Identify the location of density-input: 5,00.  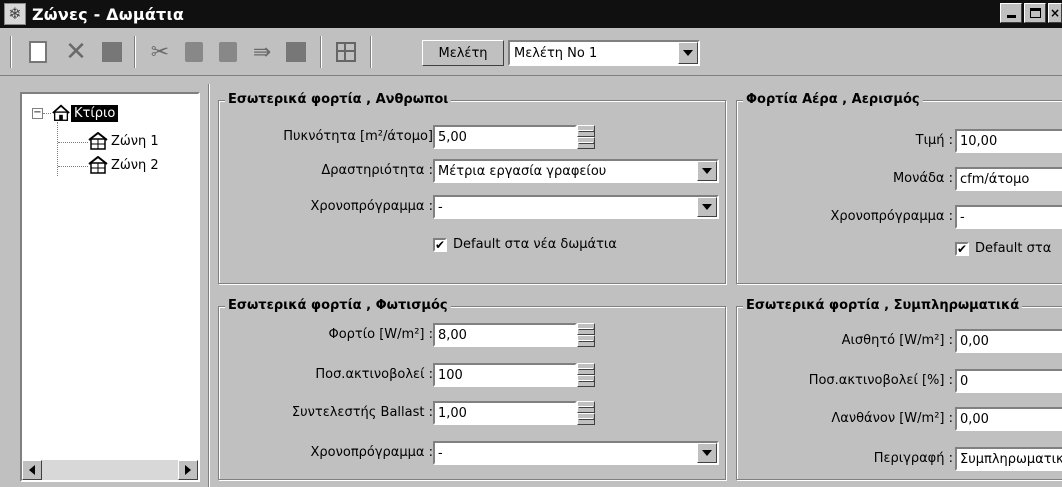
(505, 137).